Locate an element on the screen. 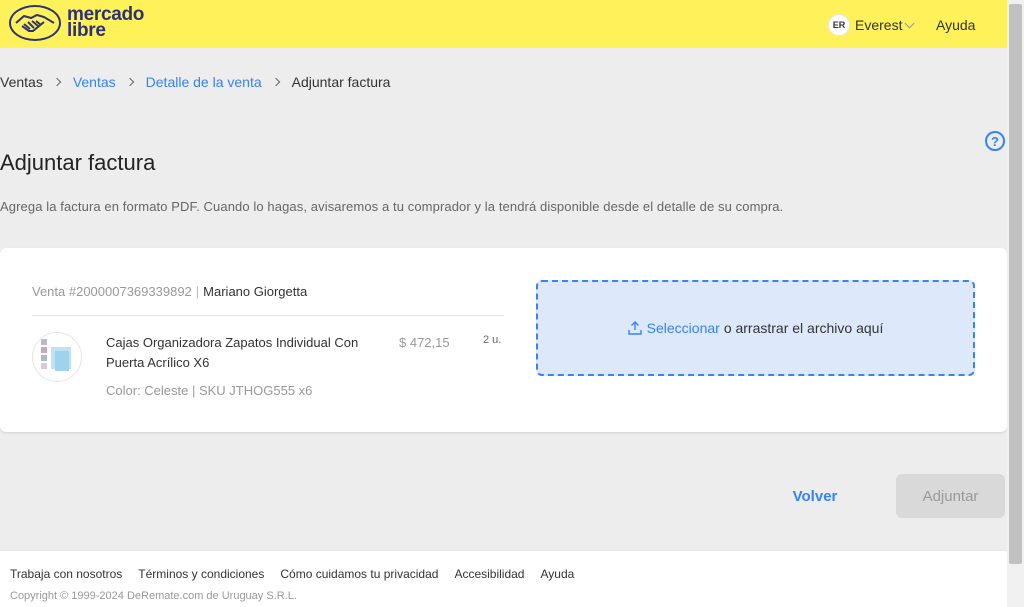 Image resolution: width=1024 pixels, height=607 pixels. user-name: Everest is located at coordinates (879, 25).